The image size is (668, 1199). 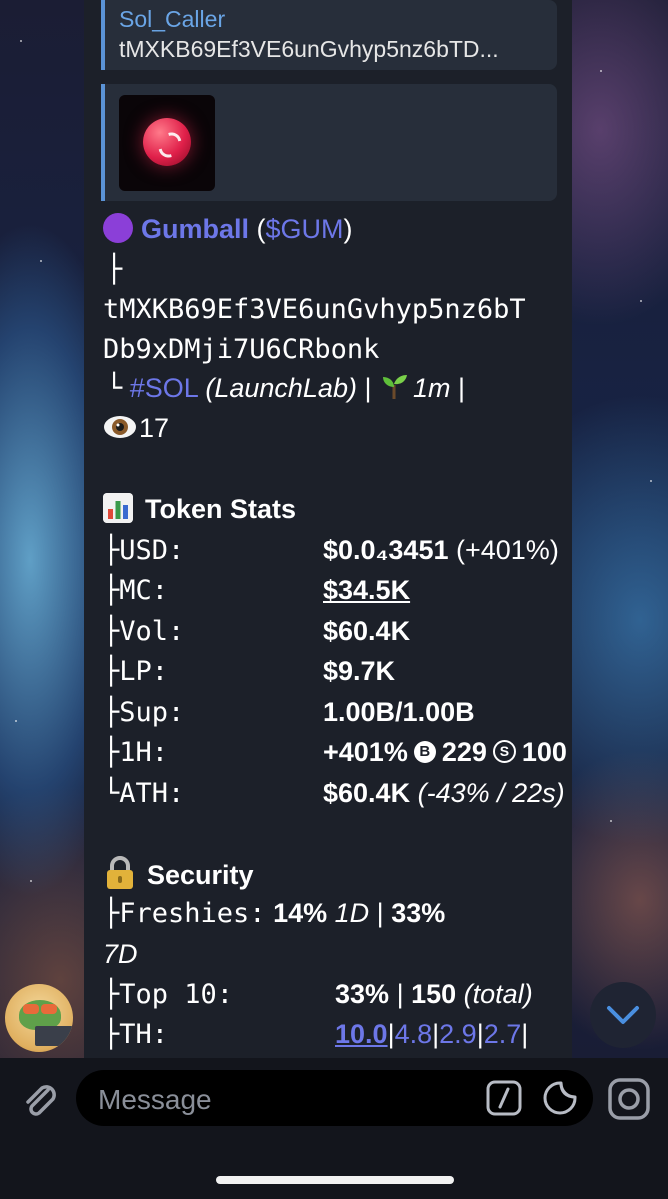 I want to click on message-composer-bar: Message, so click(x=334, y=1128).